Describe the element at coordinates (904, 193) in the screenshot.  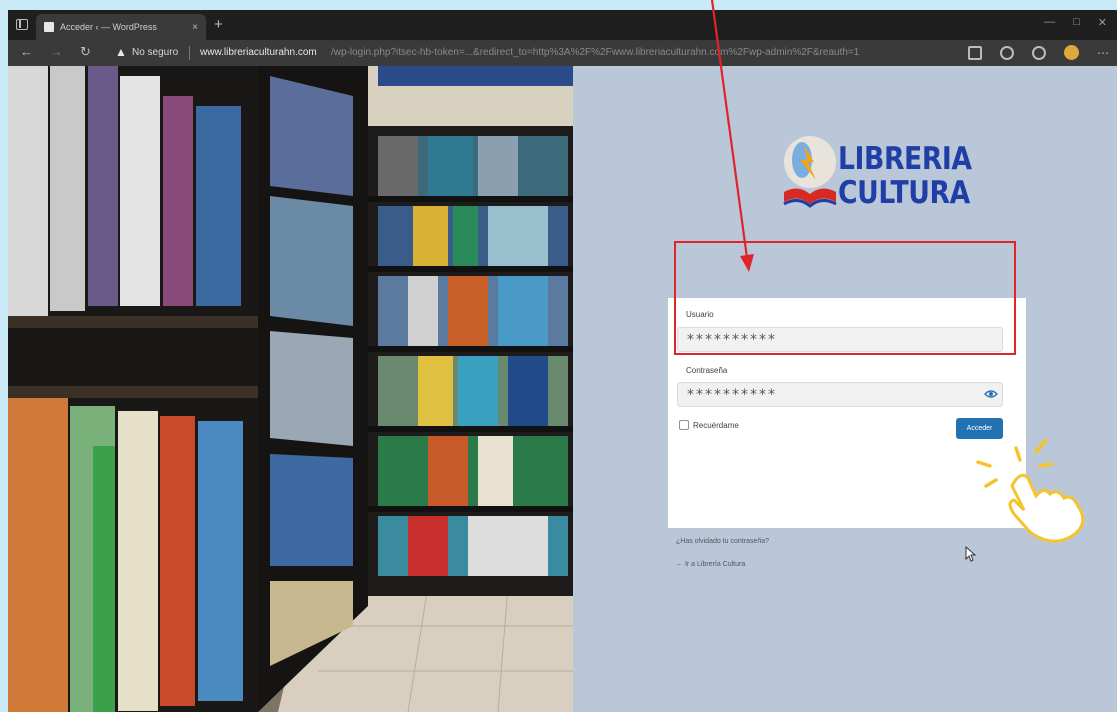
I see `logo-line-2: CULTURA` at that location.